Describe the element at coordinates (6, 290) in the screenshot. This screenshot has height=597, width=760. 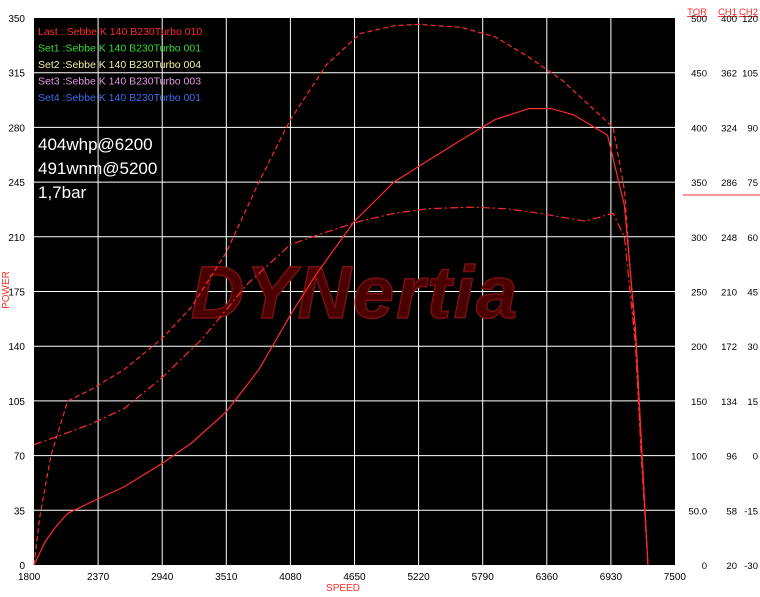
I see `y-axis-title: POWER` at that location.